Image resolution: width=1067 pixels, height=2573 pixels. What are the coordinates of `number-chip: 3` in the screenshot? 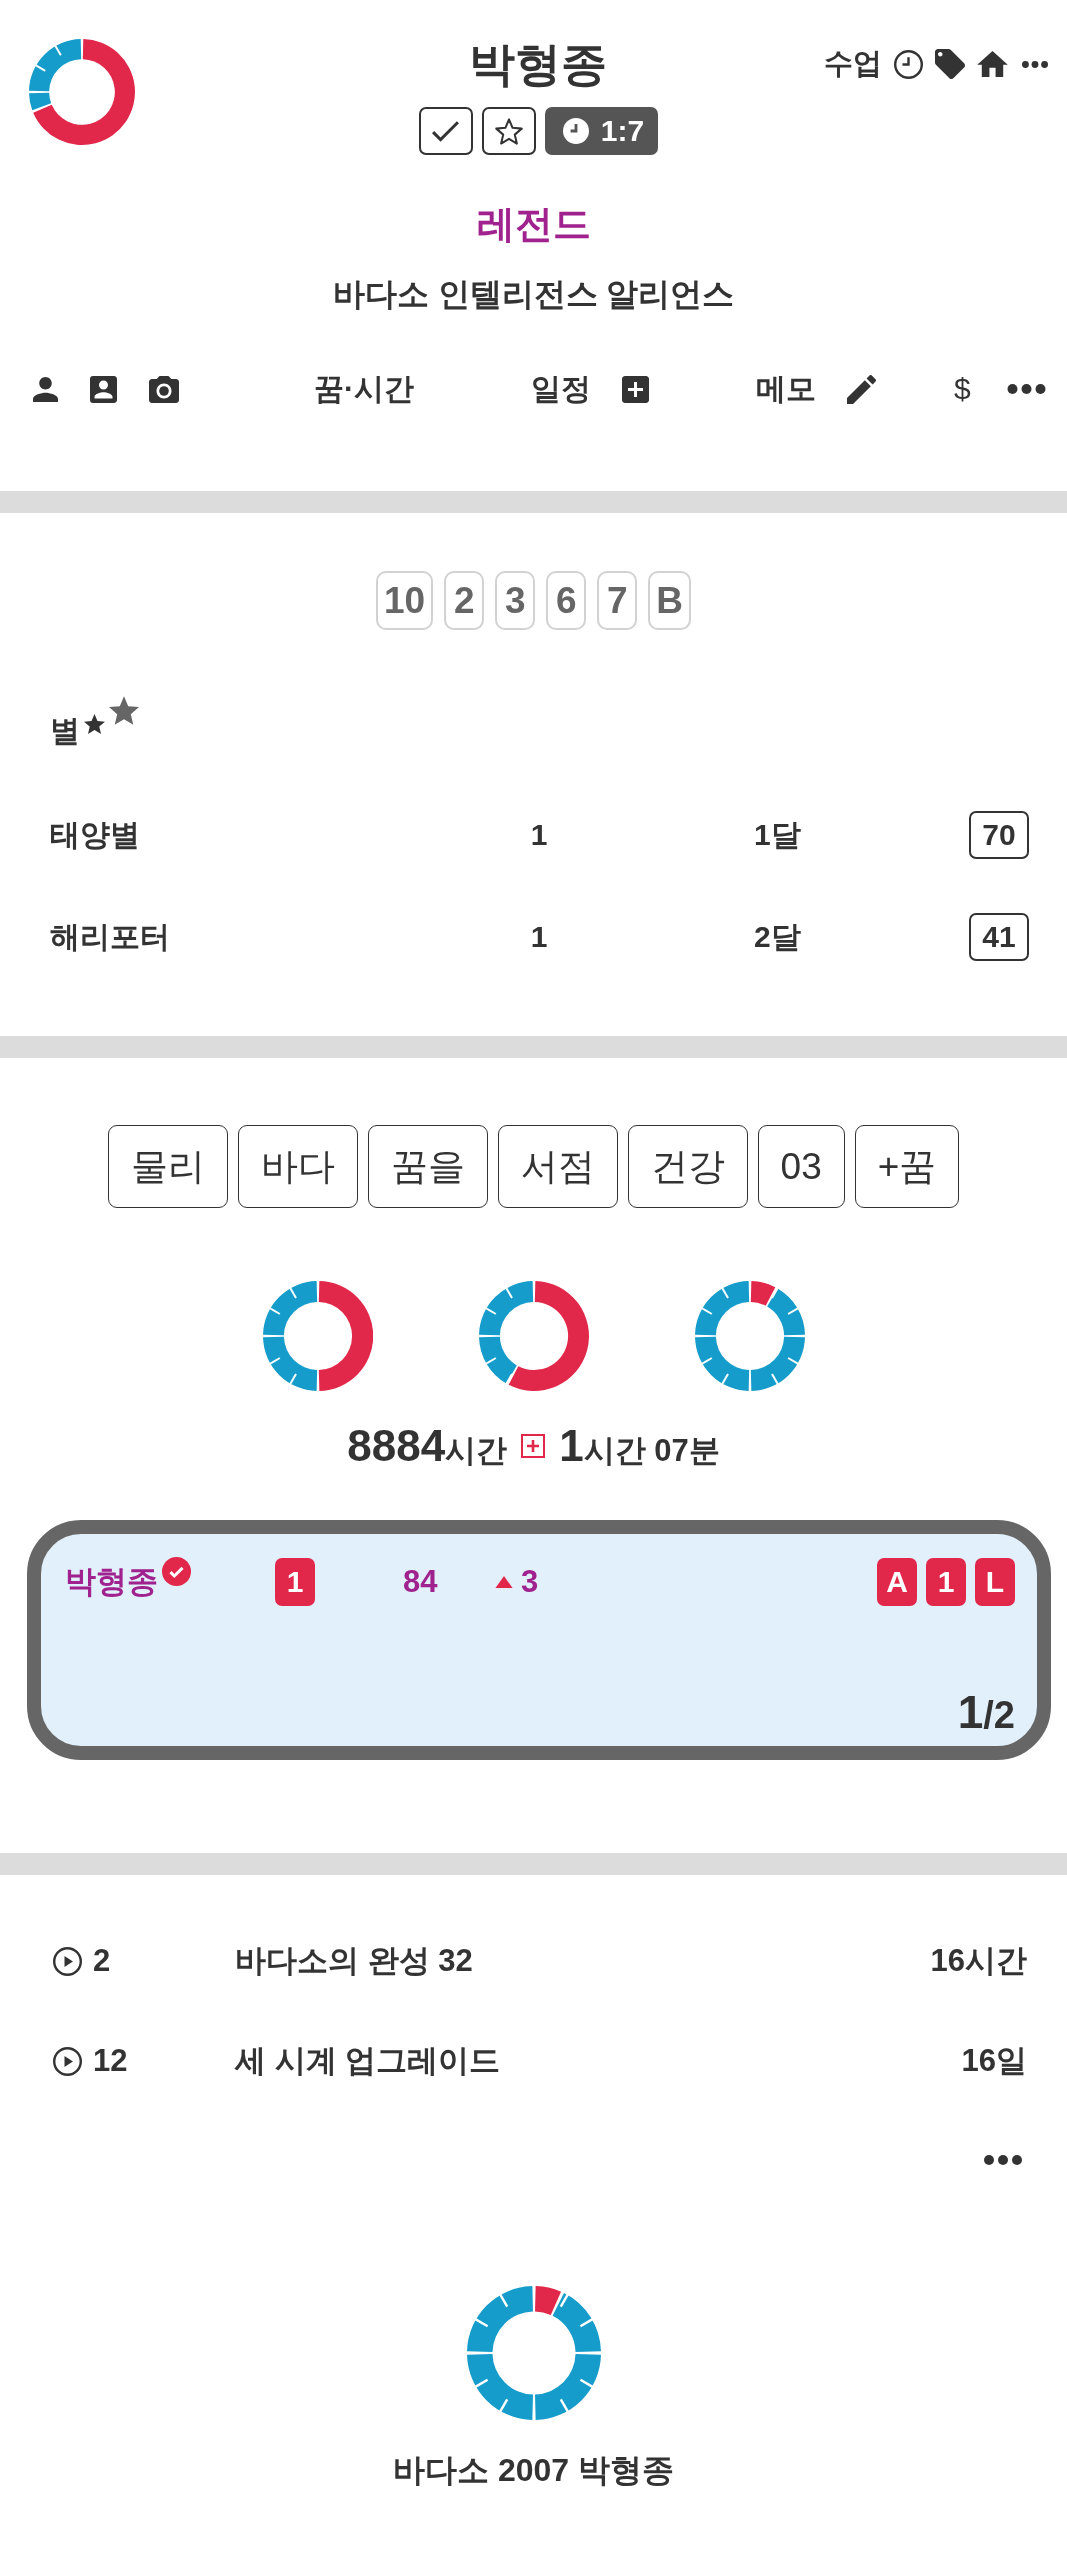 It's located at (515, 600).